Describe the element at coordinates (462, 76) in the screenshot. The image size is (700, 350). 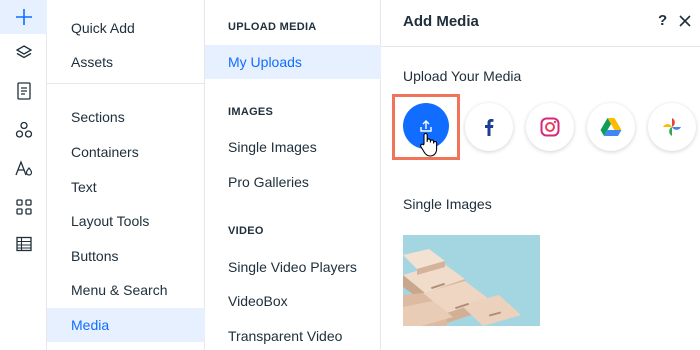
I see `upload-your-media-label: Upload Your Media` at that location.